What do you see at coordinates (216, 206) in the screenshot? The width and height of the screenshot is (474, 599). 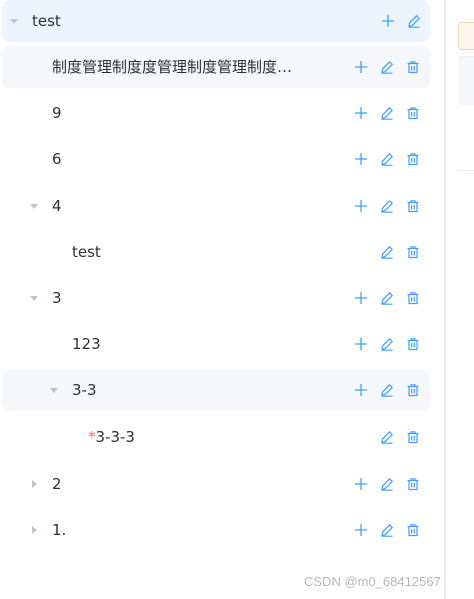 I see `tree-node-4: 4` at bounding box center [216, 206].